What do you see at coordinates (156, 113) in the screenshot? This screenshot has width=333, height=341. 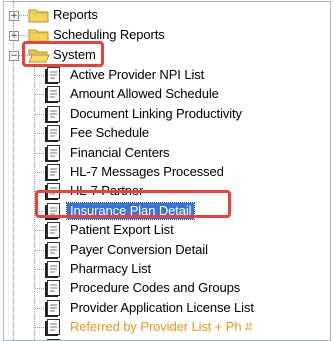 I see `report-item-label: Document Linking Productivity` at bounding box center [156, 113].